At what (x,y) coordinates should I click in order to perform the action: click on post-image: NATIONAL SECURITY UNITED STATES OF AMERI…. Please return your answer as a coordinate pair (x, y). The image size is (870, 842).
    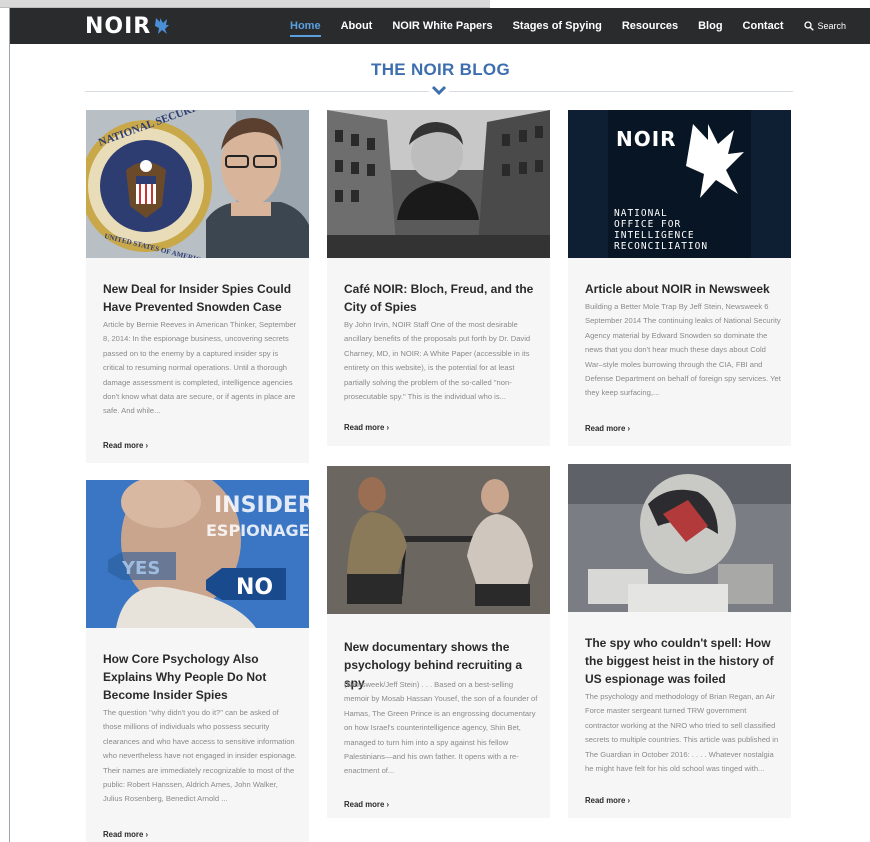
    Looking at the image, I should click on (197, 184).